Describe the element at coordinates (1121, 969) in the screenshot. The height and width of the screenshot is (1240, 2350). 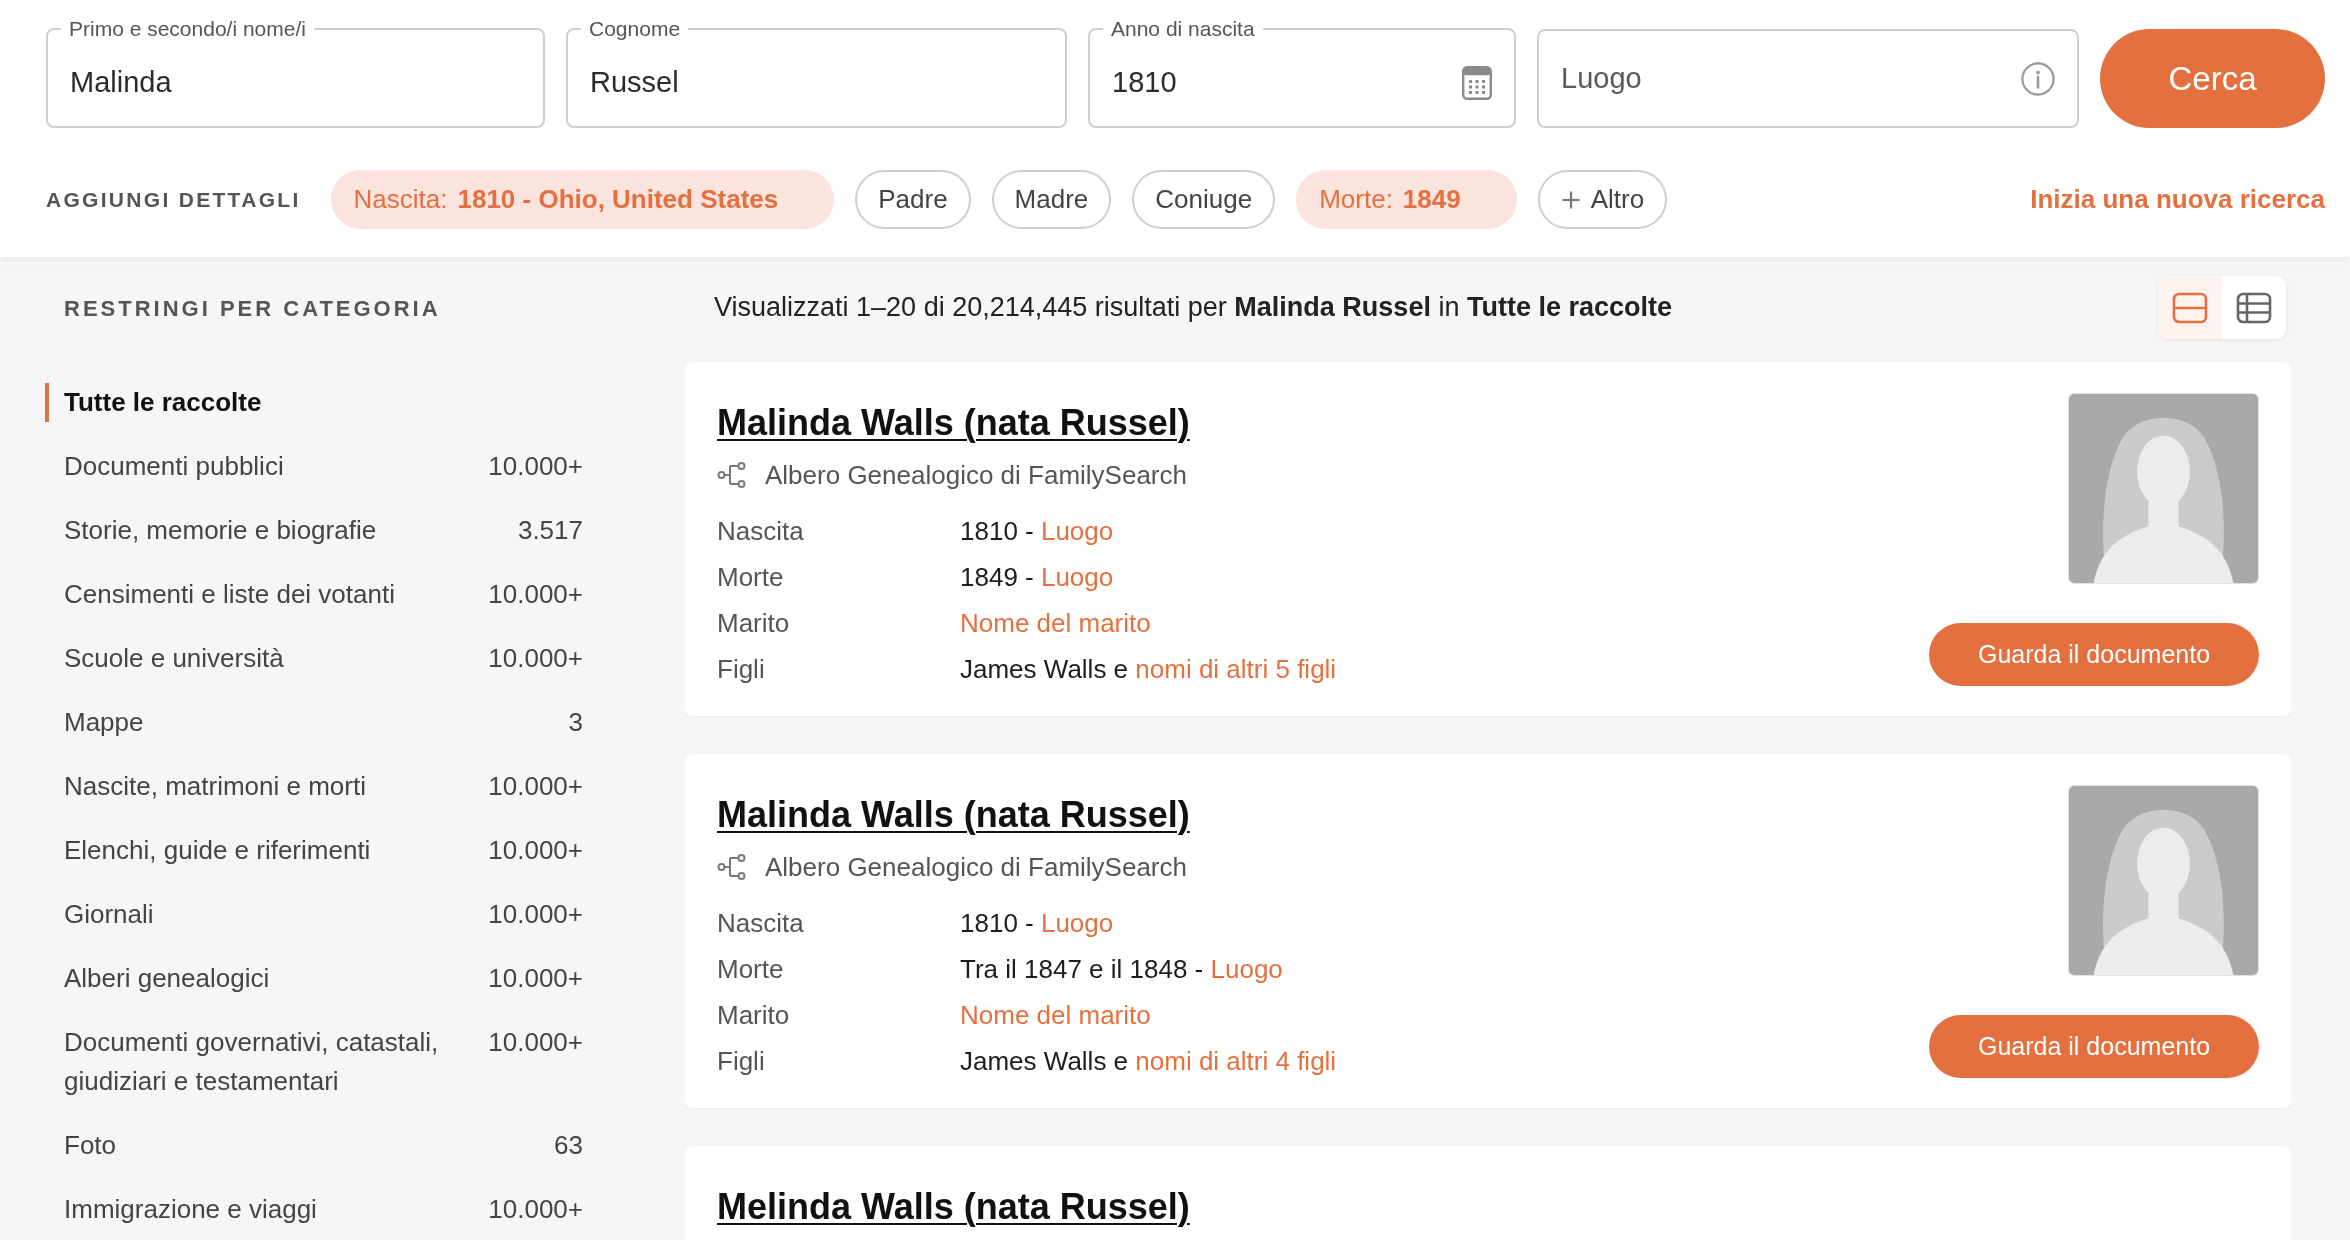
I see `fact-value: Tra il 1847 e il 1848 - Luogo` at that location.